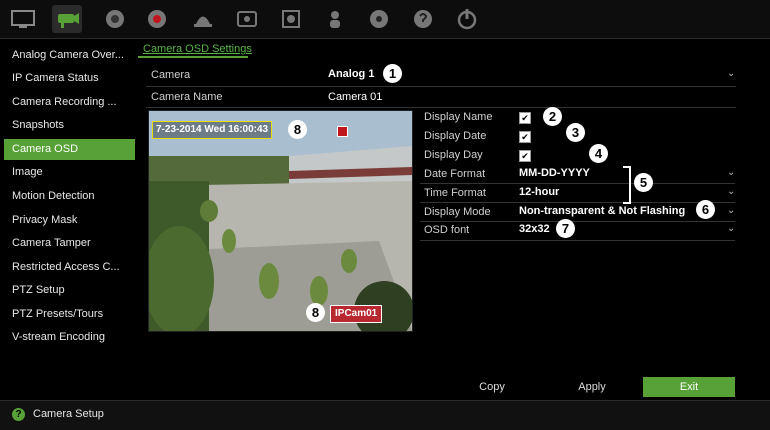 The image size is (770, 430). I want to click on display-date-checkbox: ✔, so click(525, 137).